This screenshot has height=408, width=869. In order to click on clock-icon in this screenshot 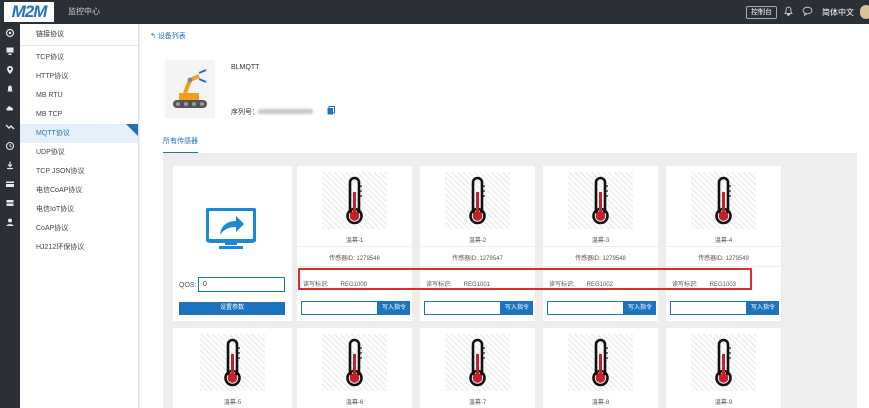, I will do `click(10, 146)`.